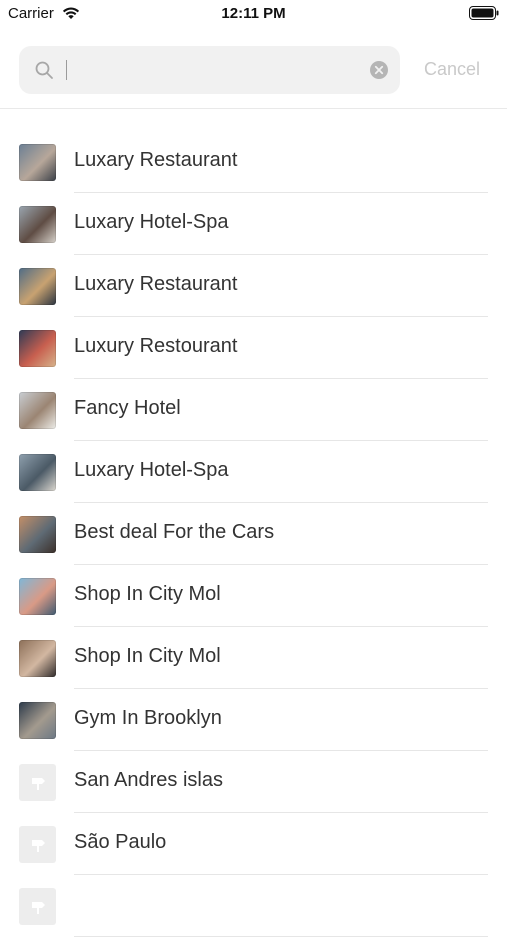 The width and height of the screenshot is (507, 937). Describe the element at coordinates (253, 906) in the screenshot. I see `list-item` at that location.